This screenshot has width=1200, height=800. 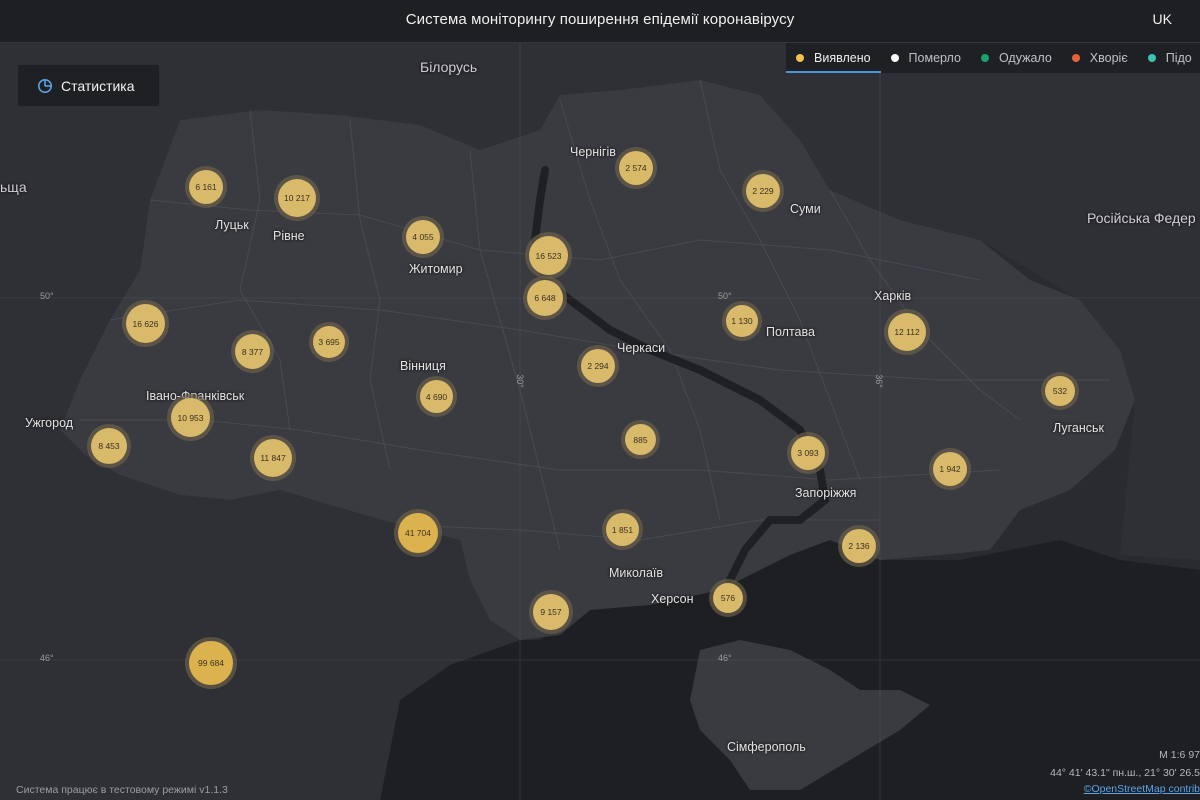 I want to click on city-label: Суми, so click(x=805, y=209).